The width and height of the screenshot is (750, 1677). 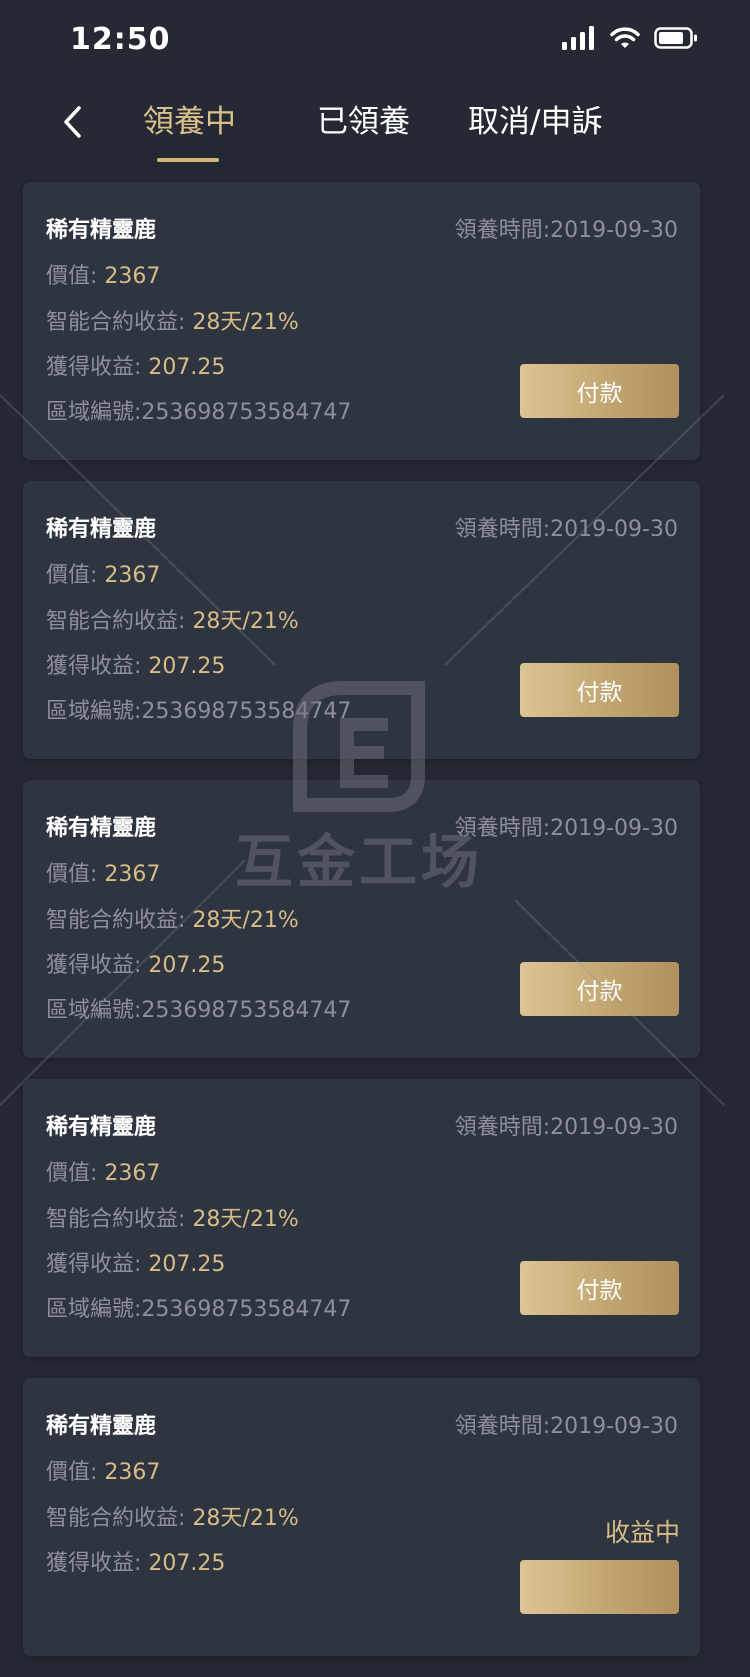 I want to click on active-tab-indicator, so click(x=188, y=160).